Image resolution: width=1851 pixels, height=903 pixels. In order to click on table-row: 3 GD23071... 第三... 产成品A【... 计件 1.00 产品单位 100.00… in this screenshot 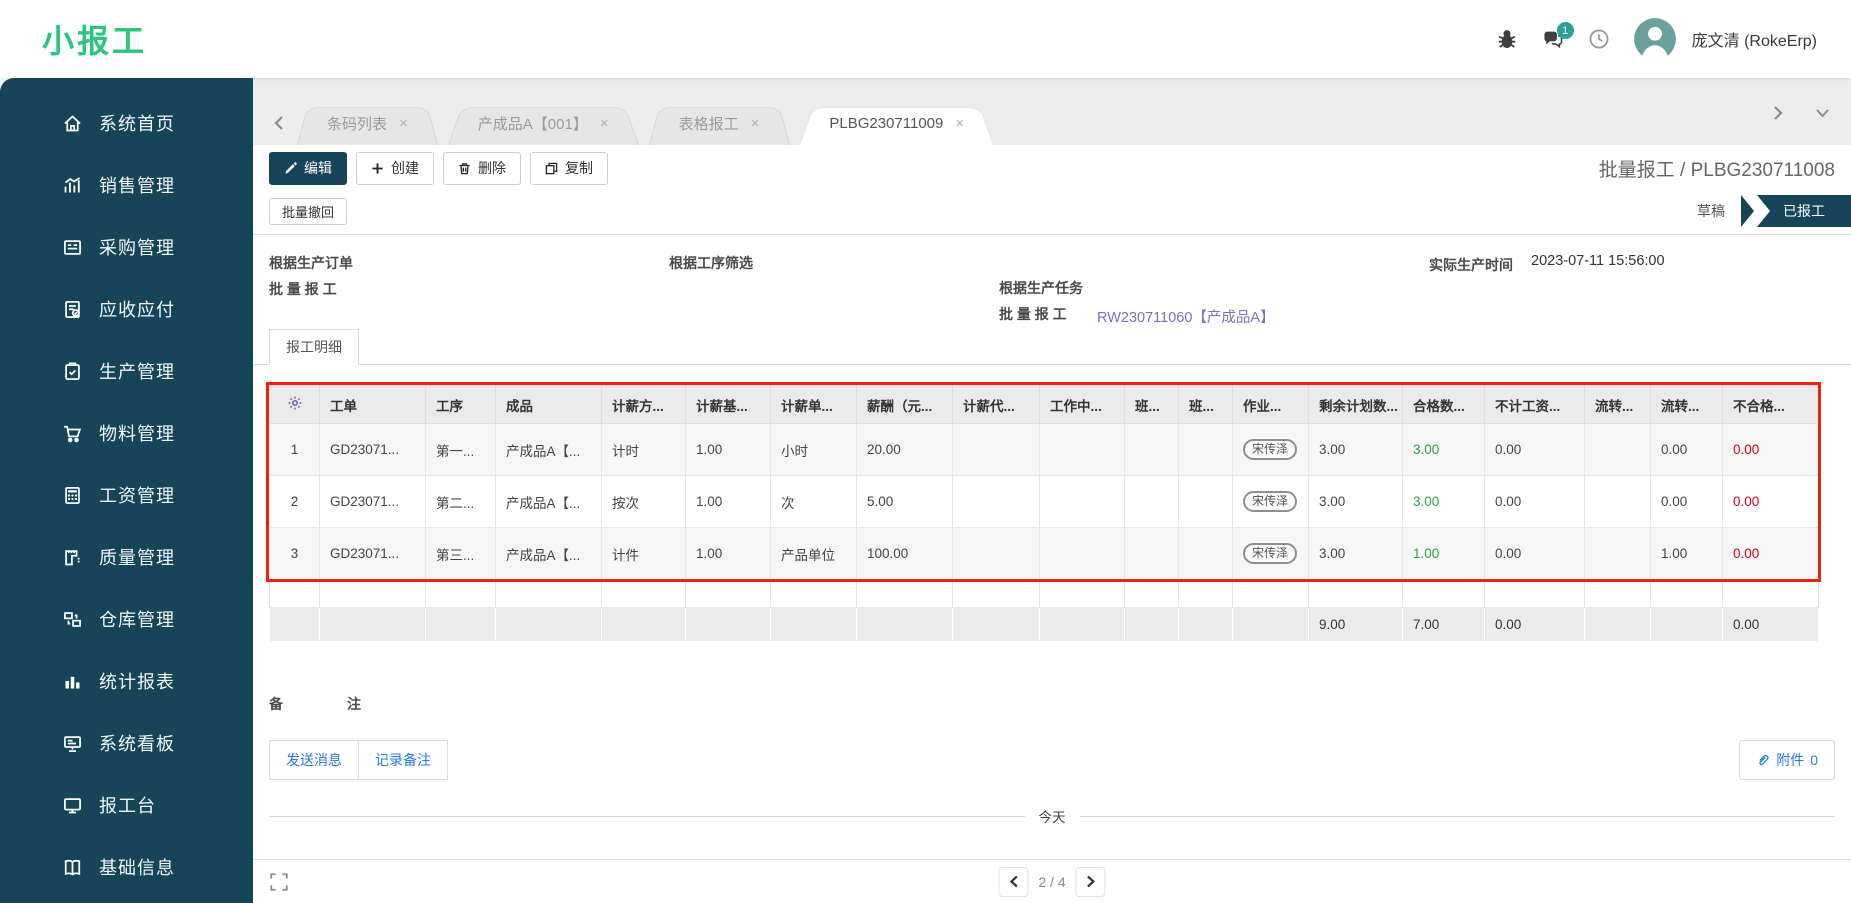, I will do `click(1044, 553)`.